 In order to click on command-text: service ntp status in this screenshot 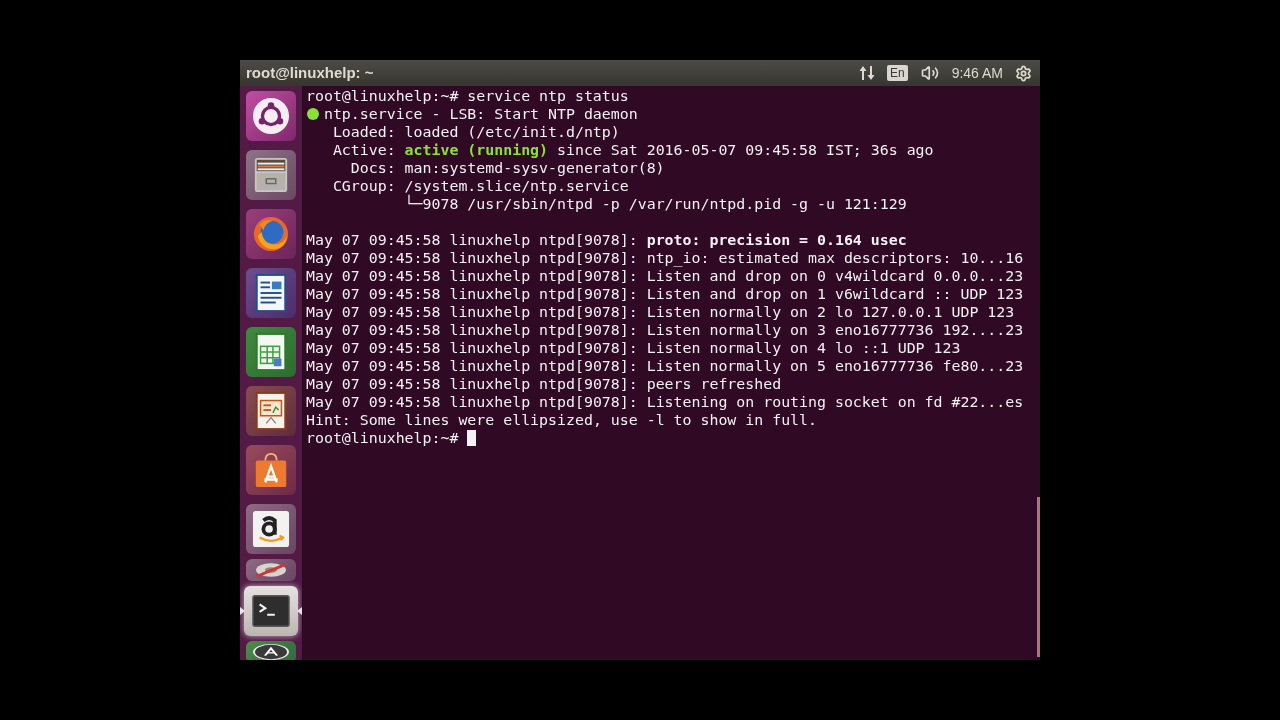, I will do `click(548, 96)`.